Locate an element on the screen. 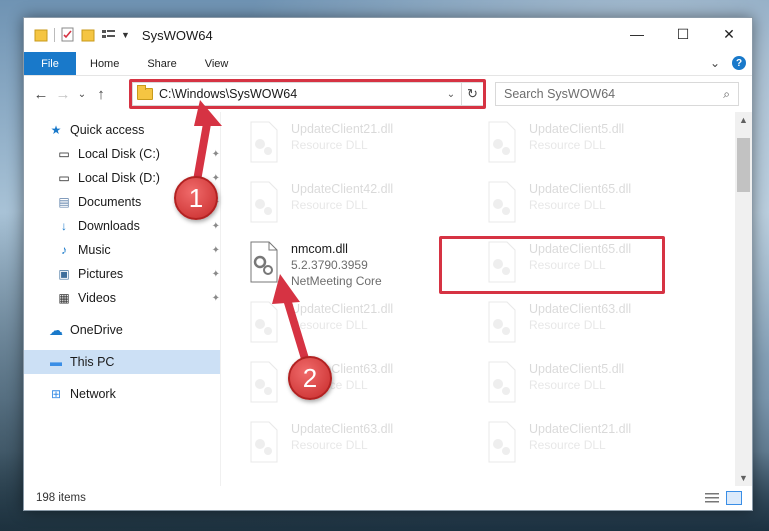  step-marker-1: 1 is located at coordinates (196, 198).